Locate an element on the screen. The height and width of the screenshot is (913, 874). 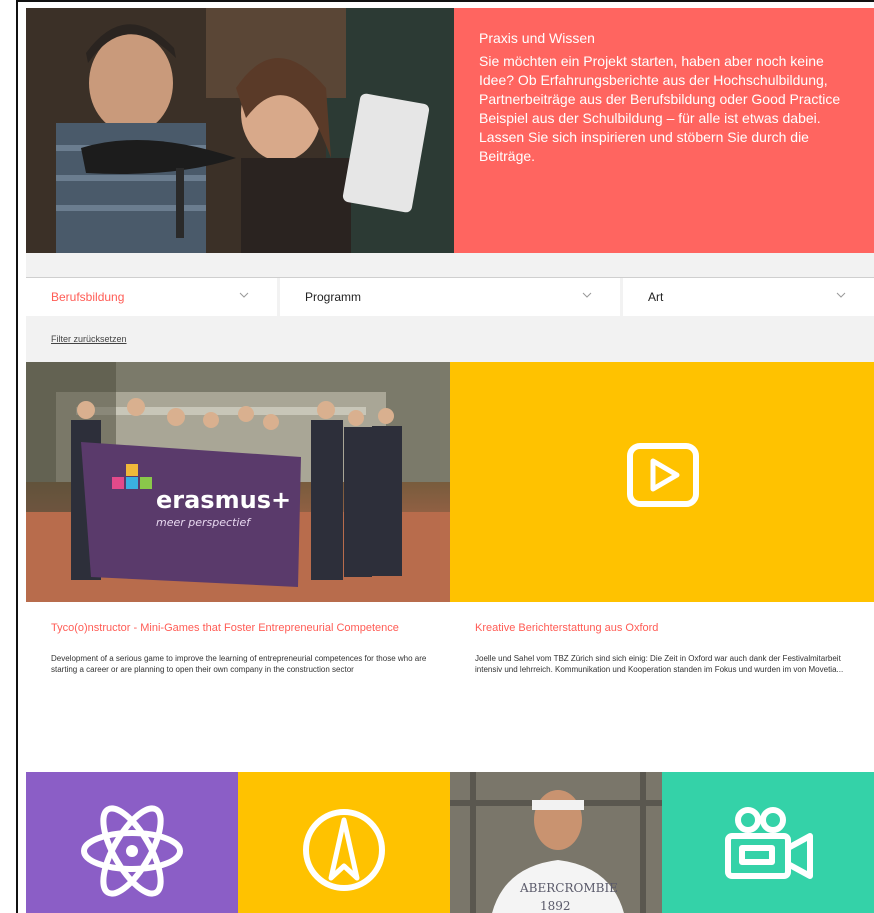
tile-atom is located at coordinates (132, 842).